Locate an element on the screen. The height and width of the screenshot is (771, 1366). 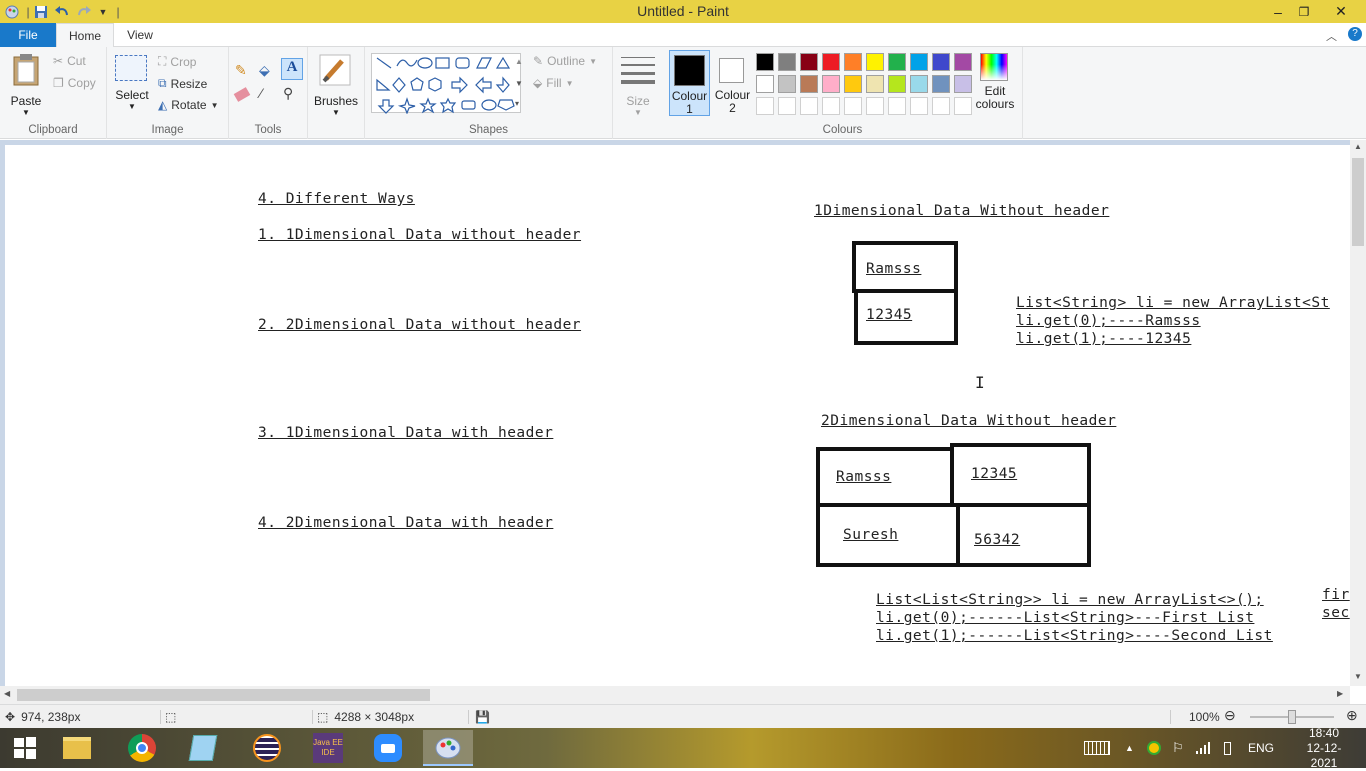
scroll-up-icon: ▲ is located at coordinates (1358, 146).